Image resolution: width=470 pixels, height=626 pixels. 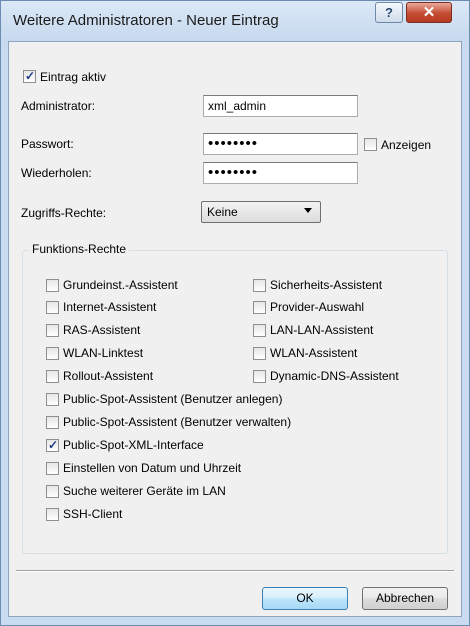 What do you see at coordinates (29, 76) in the screenshot?
I see `entry-active-checkbox` at bounding box center [29, 76].